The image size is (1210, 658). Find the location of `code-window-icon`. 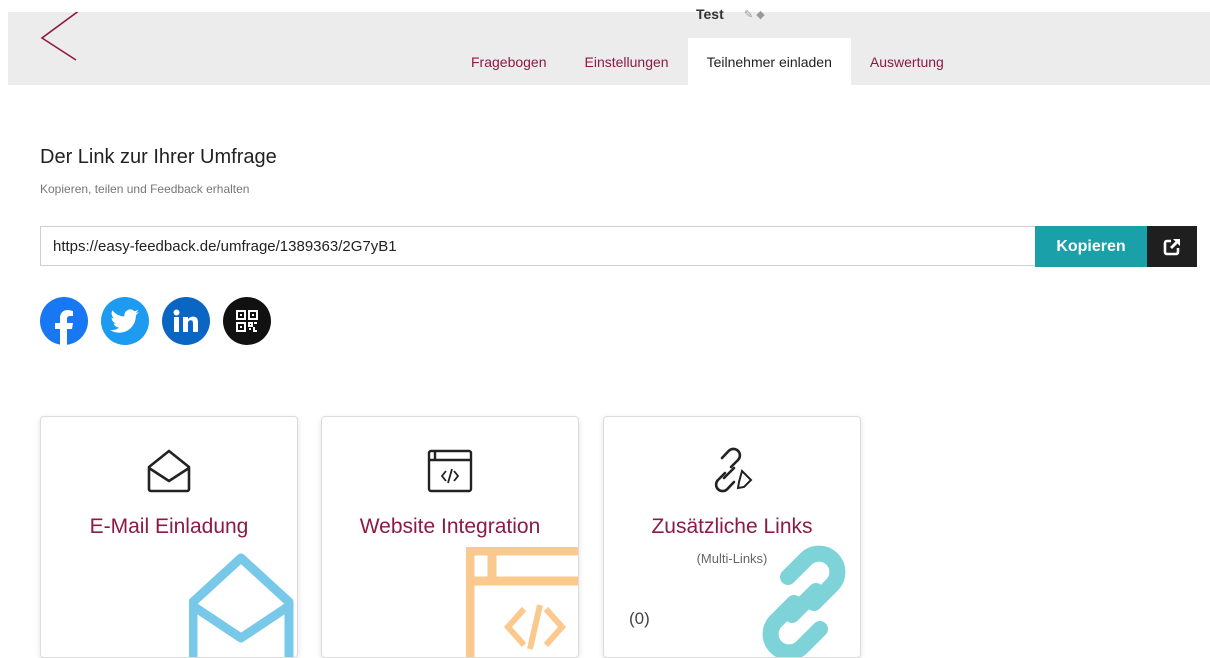

code-window-icon is located at coordinates (450, 471).